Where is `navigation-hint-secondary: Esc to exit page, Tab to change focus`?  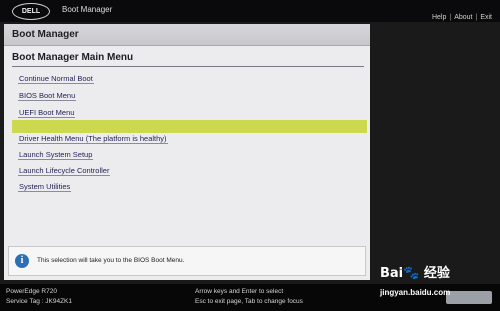 navigation-hint-secondary: Esc to exit page, Tab to change focus is located at coordinates (249, 301).